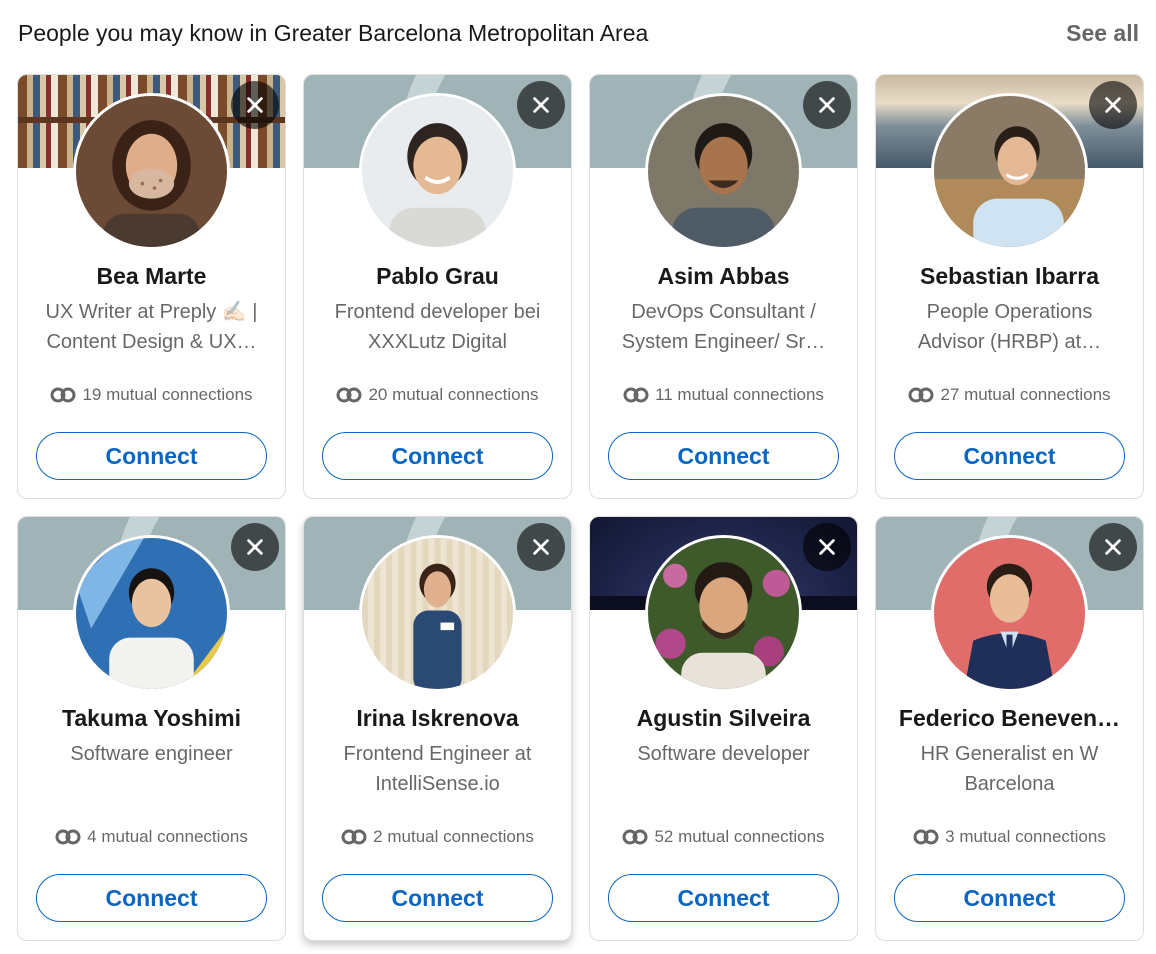 The image size is (1156, 954). Describe the element at coordinates (723, 718) in the screenshot. I see `person-name: Agustin Silveira` at that location.